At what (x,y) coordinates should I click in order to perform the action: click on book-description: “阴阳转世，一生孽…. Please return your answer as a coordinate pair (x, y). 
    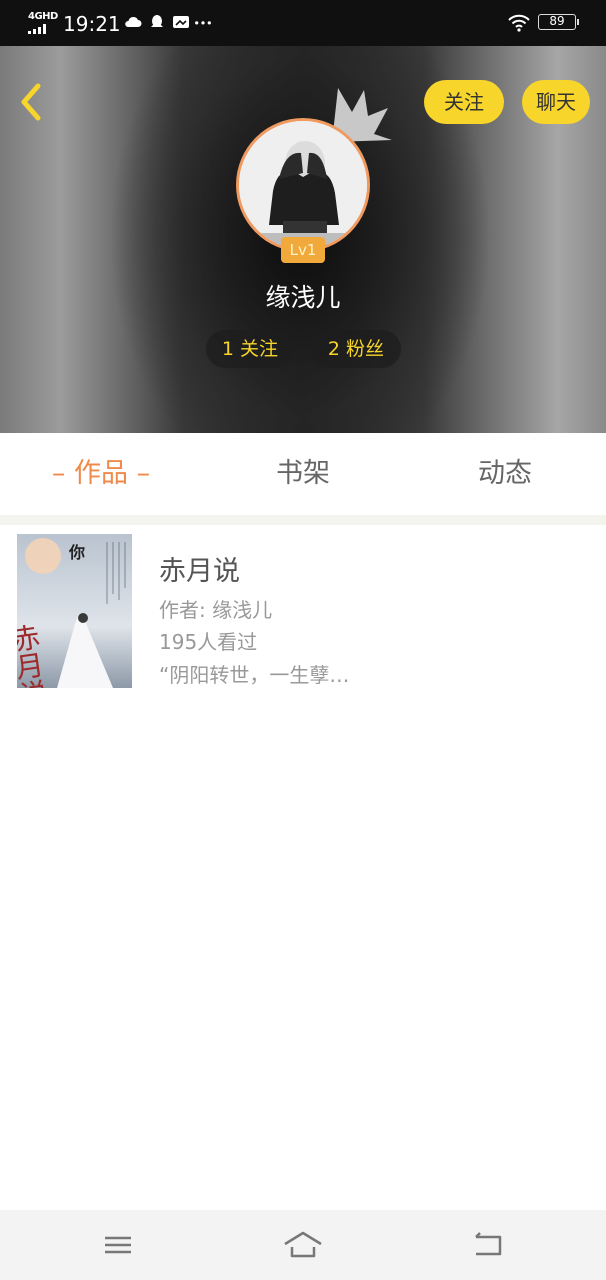
    Looking at the image, I should click on (254, 675).